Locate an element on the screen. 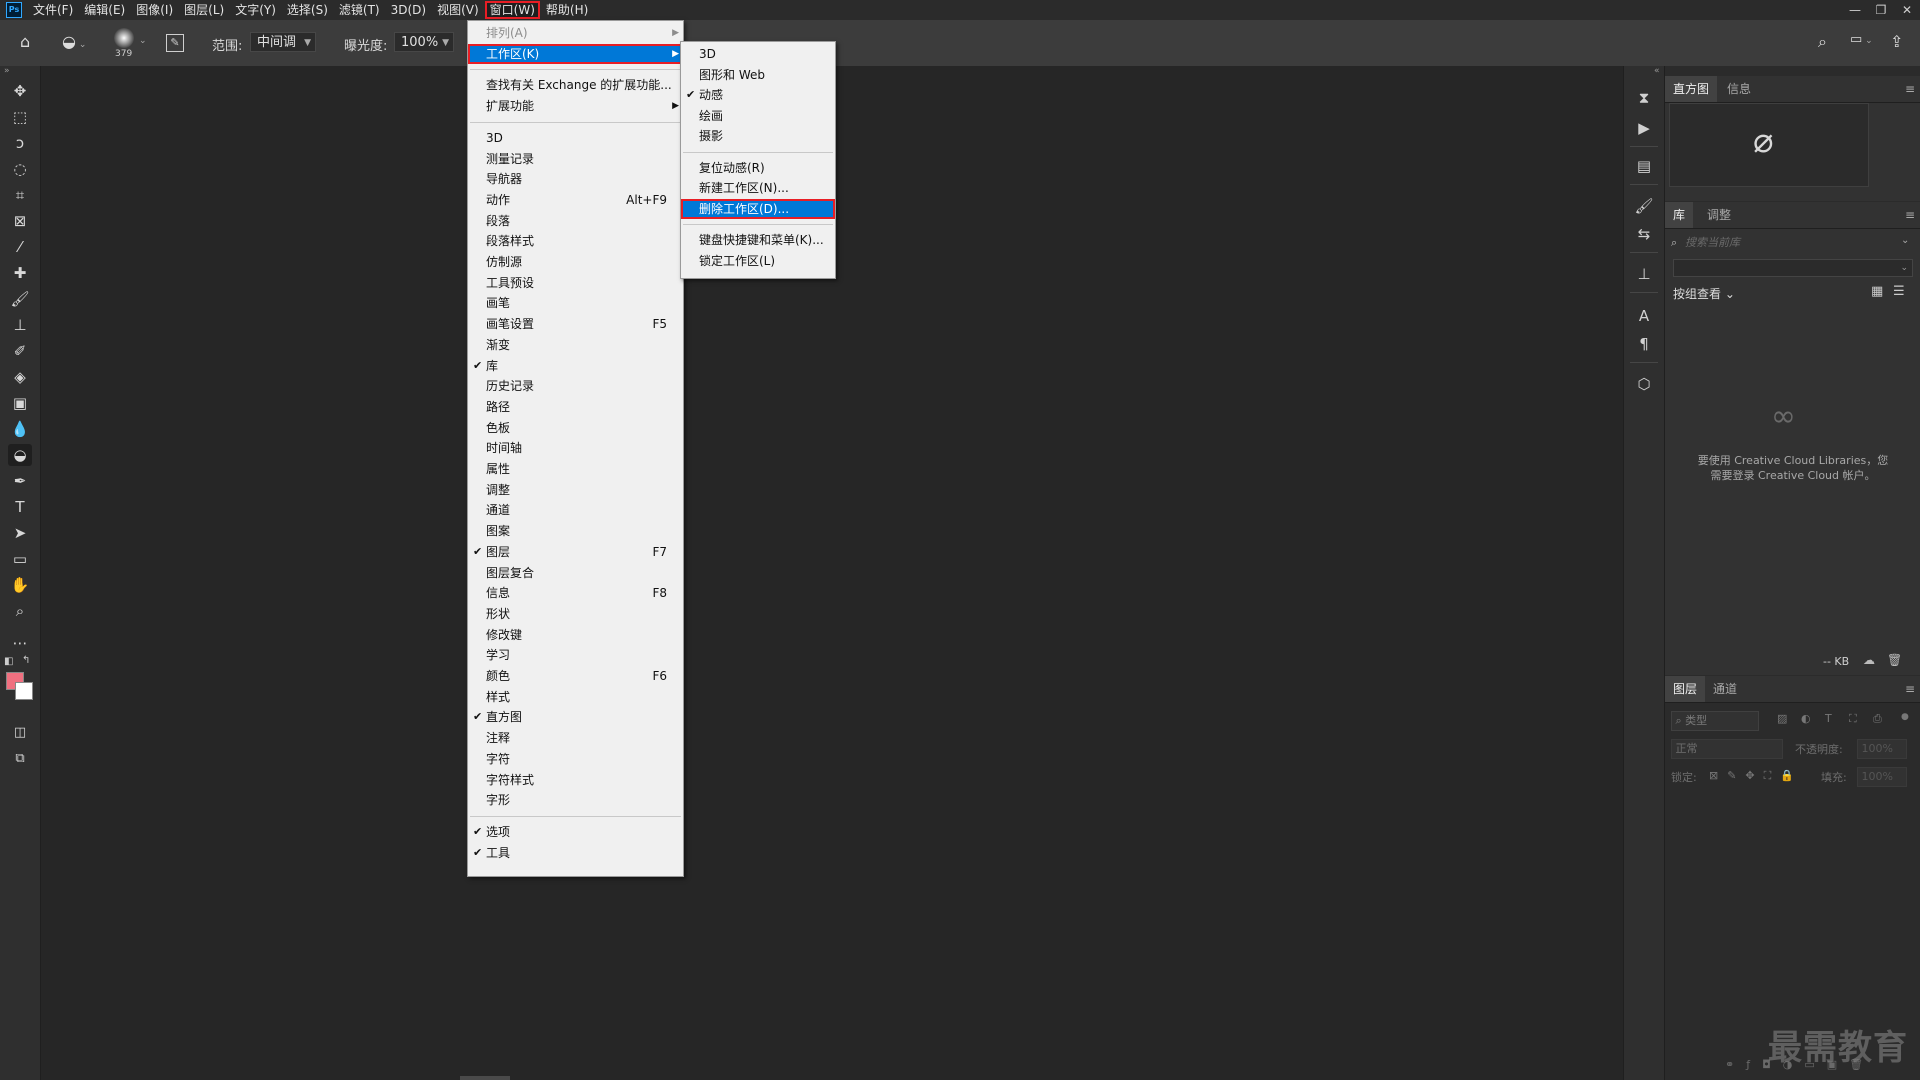 This screenshot has height=1080, width=1920. swap-colors-icon: ↰ is located at coordinates (26, 660).